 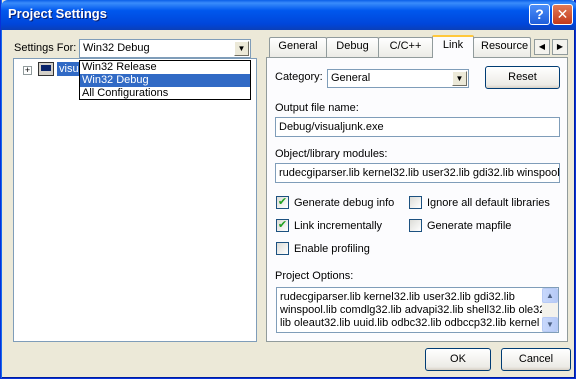 What do you see at coordinates (536, 359) in the screenshot?
I see `cancel-button: Cancel` at bounding box center [536, 359].